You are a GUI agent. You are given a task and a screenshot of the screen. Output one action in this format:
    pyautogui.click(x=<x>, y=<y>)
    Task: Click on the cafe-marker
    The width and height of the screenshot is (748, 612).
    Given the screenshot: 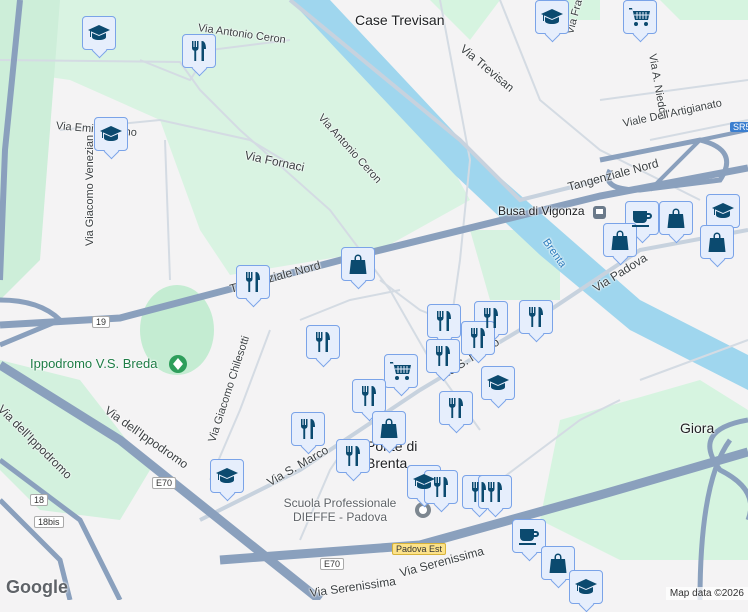 What is the action you would take?
    pyautogui.click(x=529, y=536)
    